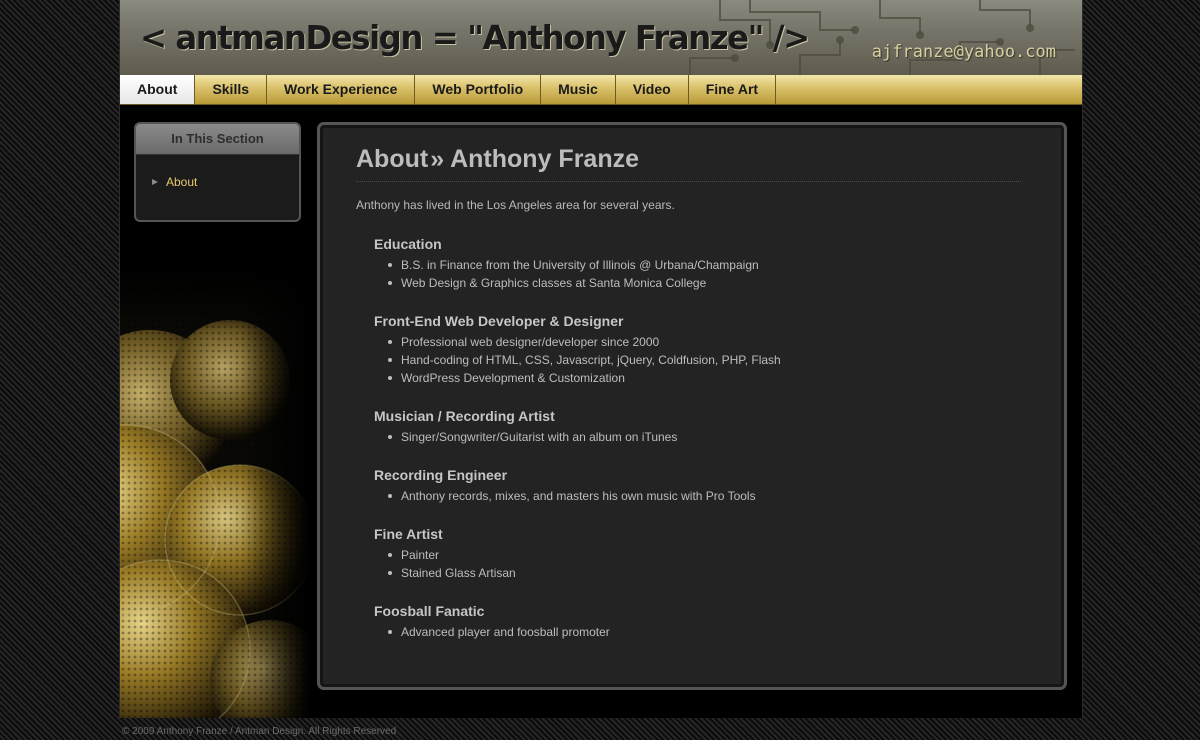 This screenshot has height=740, width=1200. Describe the element at coordinates (704, 378) in the screenshot. I see `list-item: WordPress Development & Customization` at that location.